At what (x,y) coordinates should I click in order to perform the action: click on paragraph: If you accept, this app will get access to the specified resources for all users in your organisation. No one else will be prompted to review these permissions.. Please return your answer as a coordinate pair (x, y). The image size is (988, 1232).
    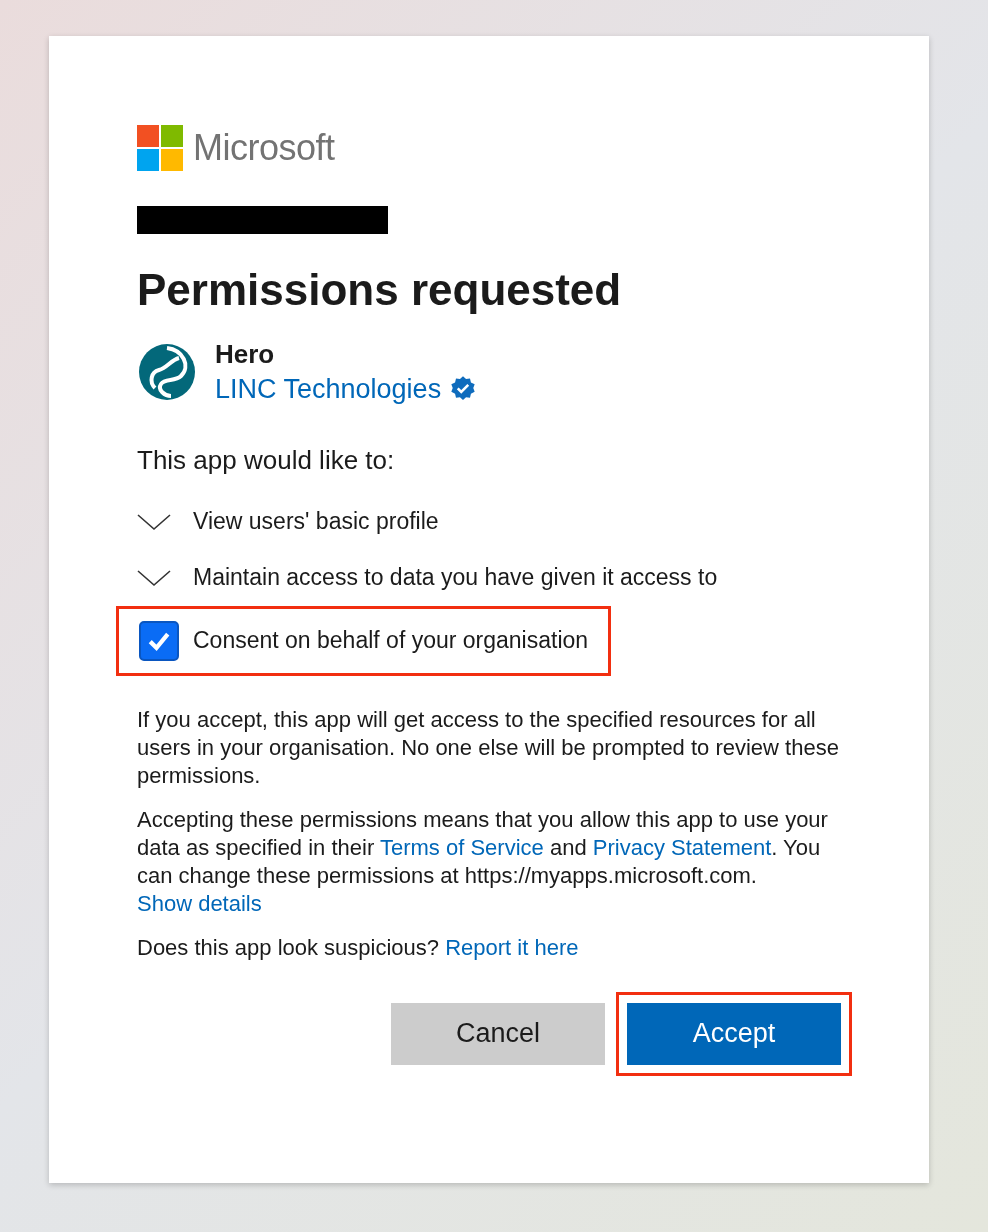
    Looking at the image, I should click on (488, 747).